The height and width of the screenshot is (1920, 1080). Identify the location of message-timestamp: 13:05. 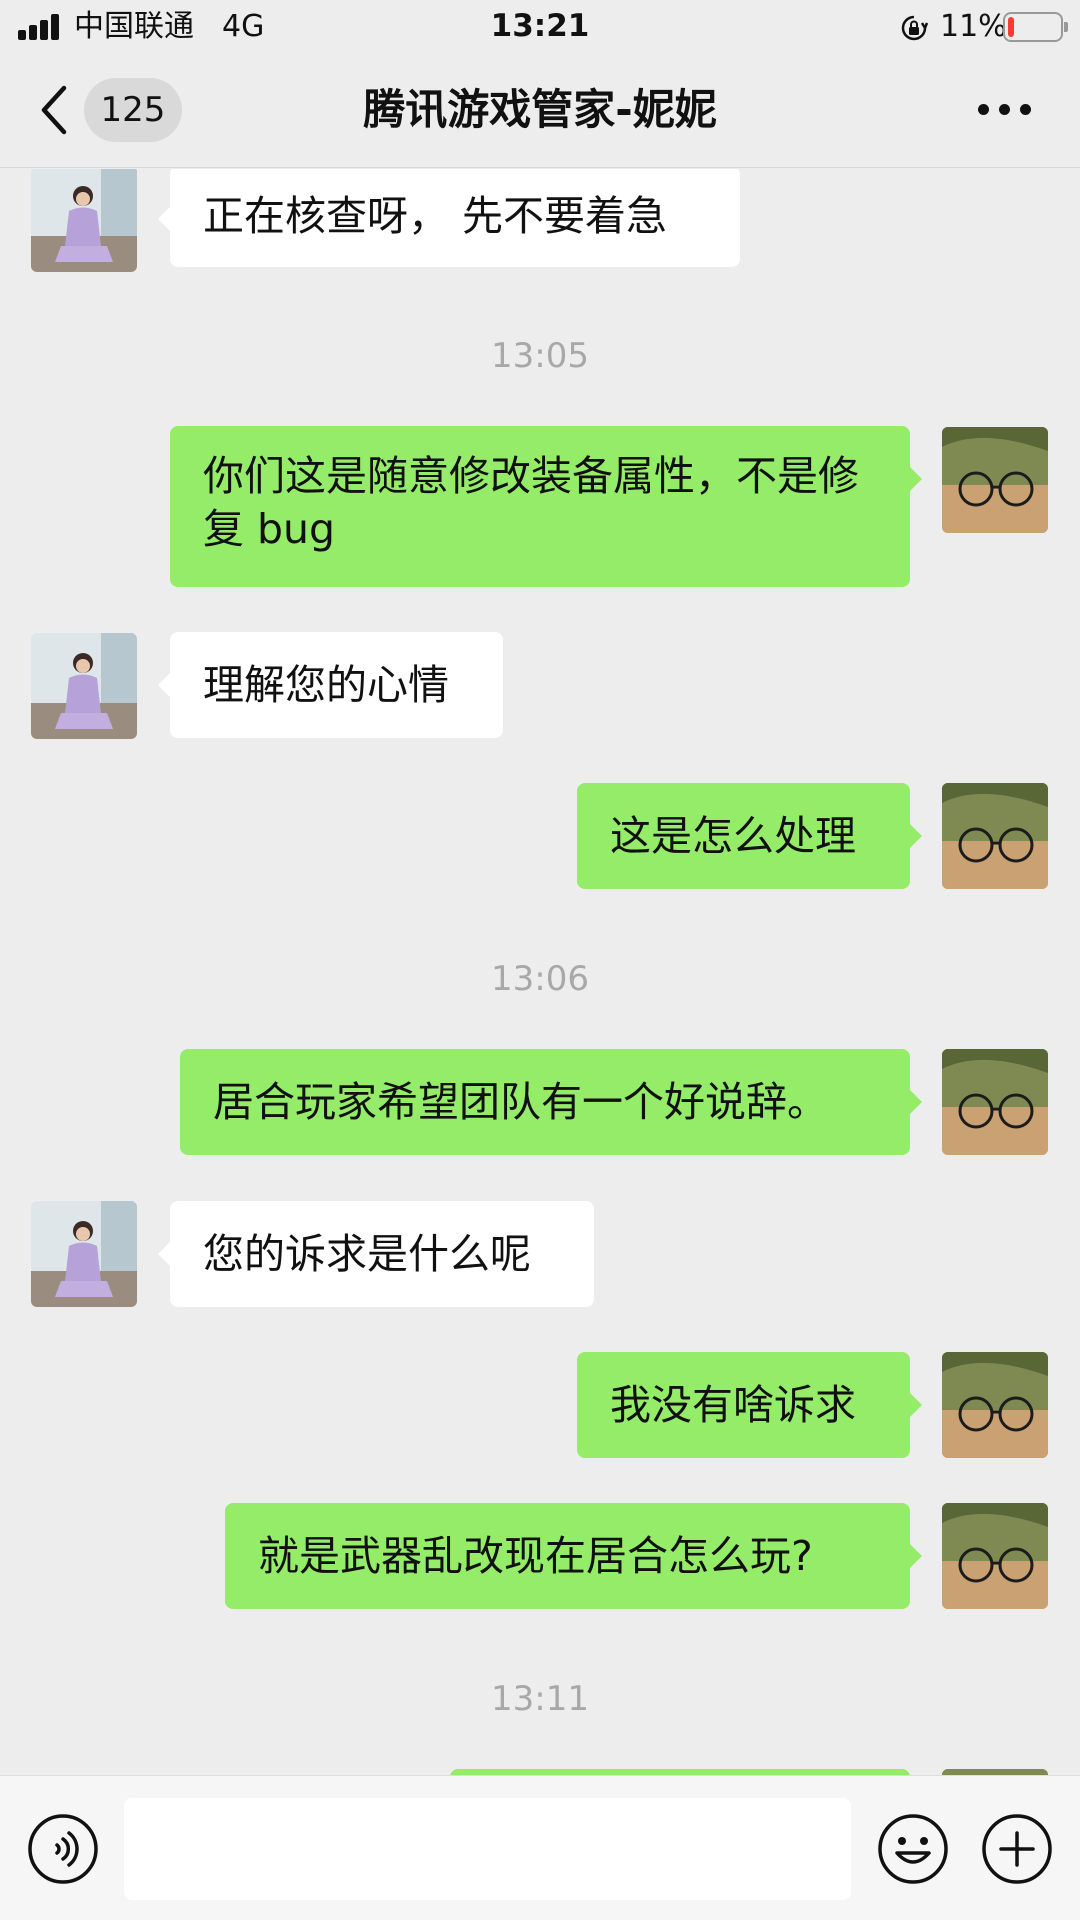
(540, 356).